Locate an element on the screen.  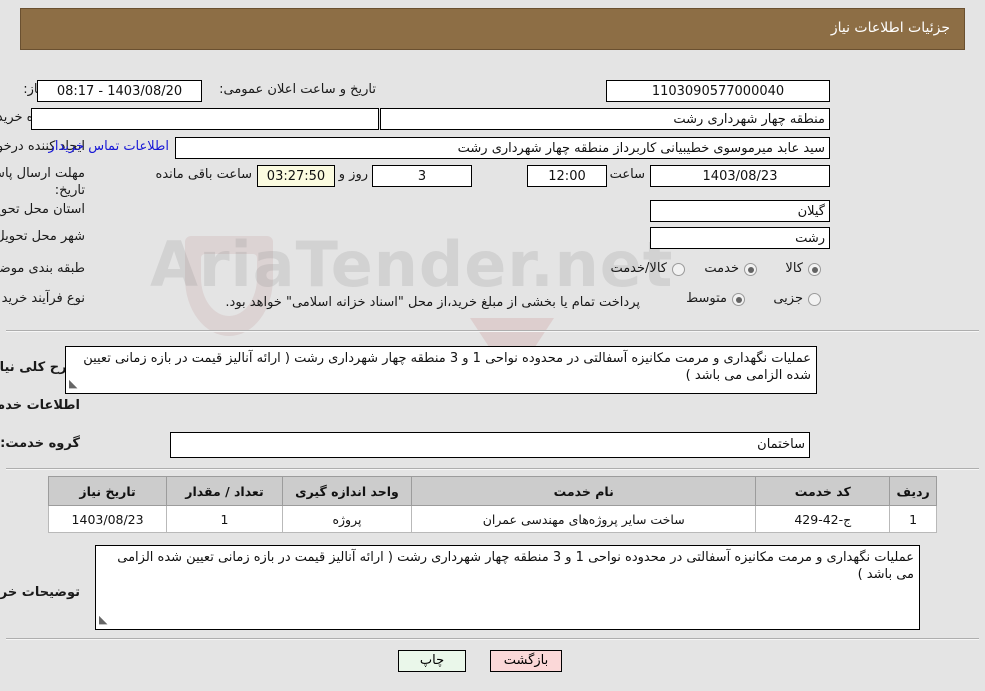
category-option-label-2: کالا/خدمت is located at coordinates (638, 268).